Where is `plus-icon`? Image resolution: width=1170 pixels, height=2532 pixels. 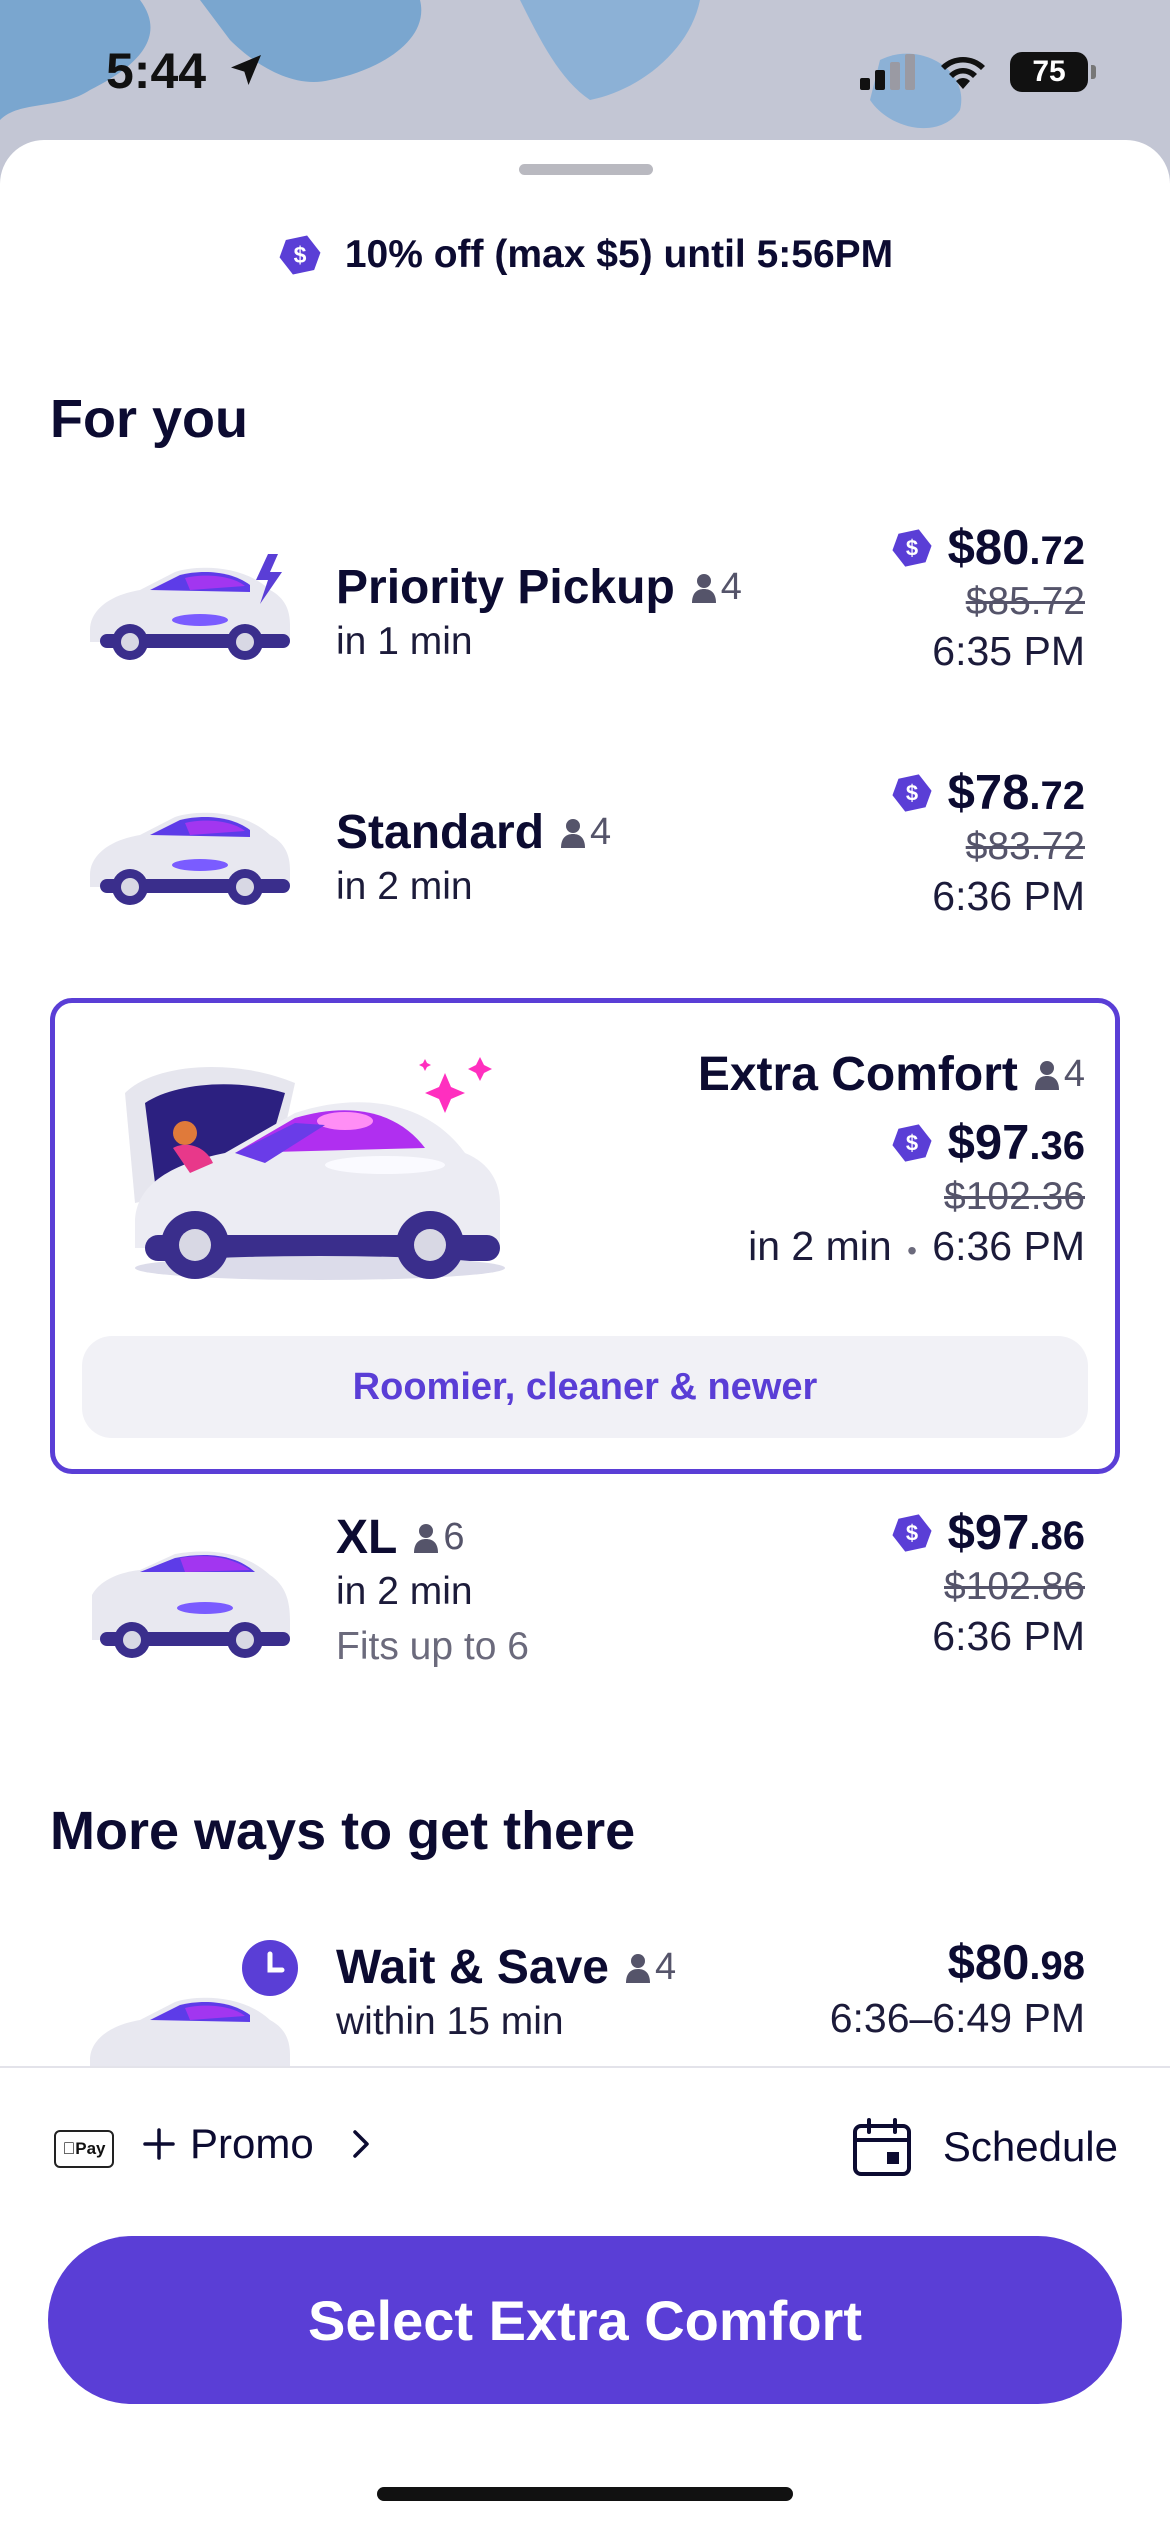 plus-icon is located at coordinates (159, 2144).